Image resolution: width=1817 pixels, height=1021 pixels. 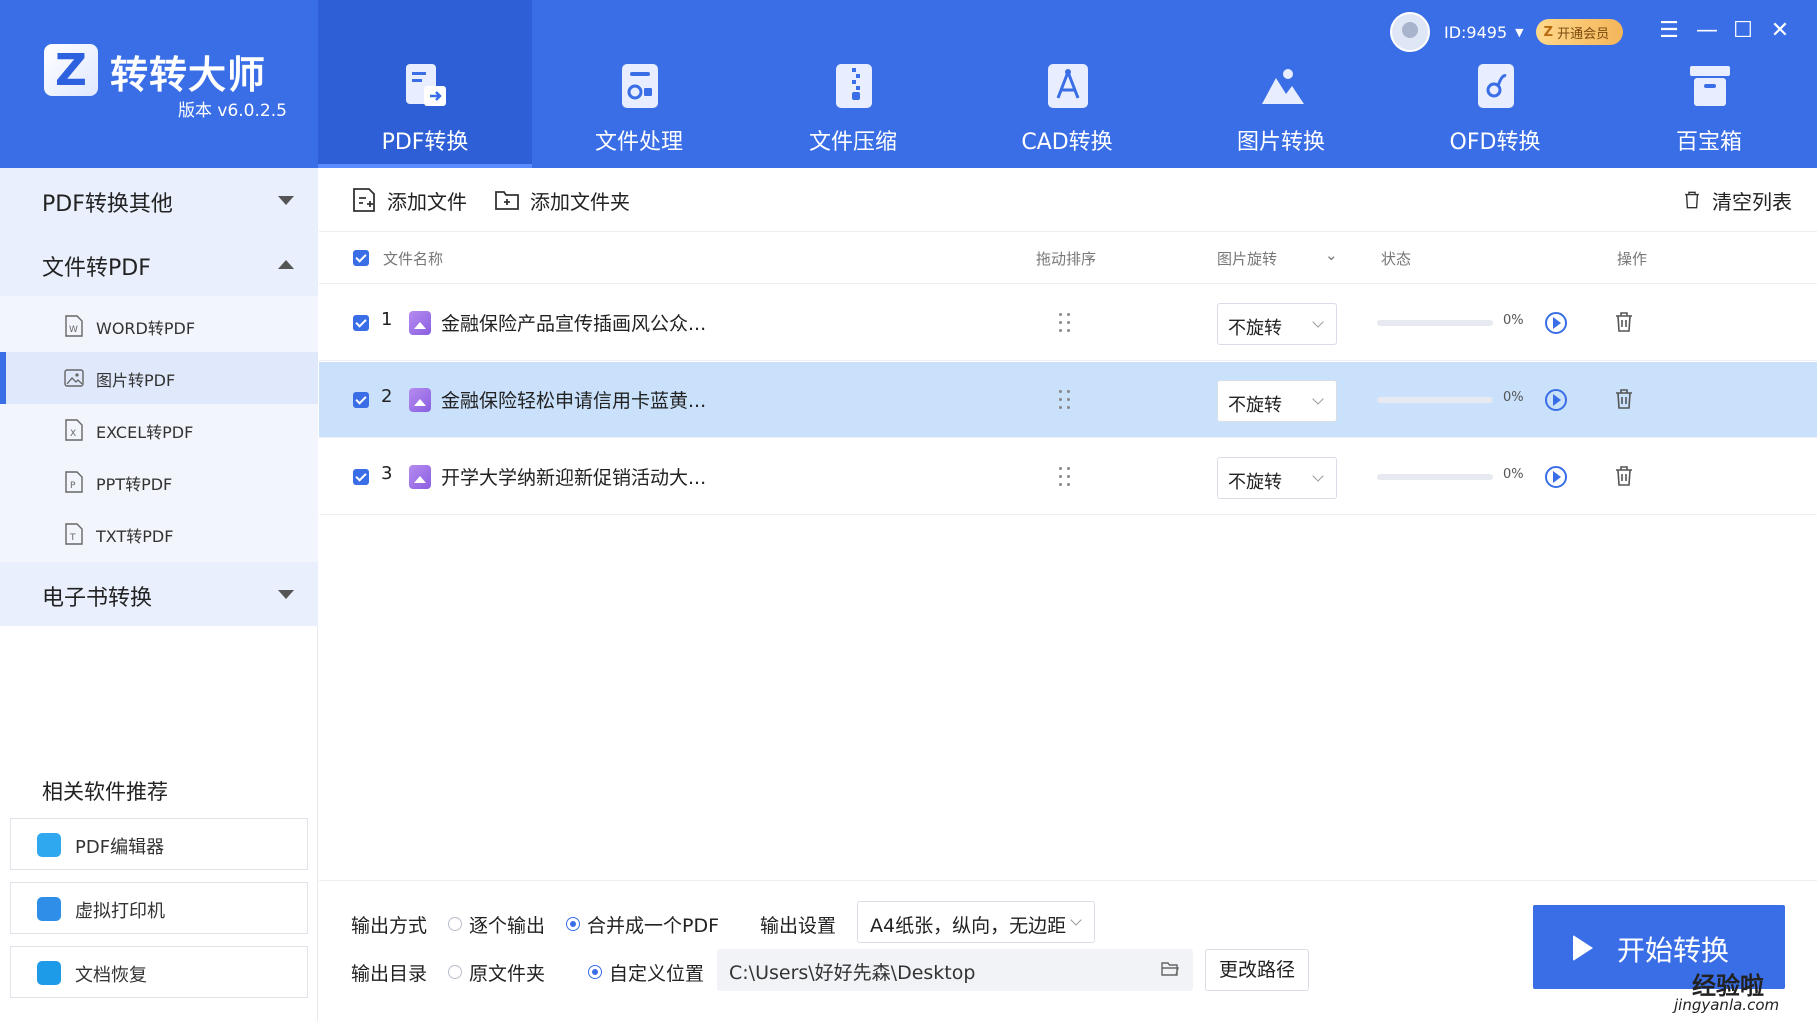 What do you see at coordinates (1331, 255) in the screenshot?
I see `chevron-down-icon: ⌄` at bounding box center [1331, 255].